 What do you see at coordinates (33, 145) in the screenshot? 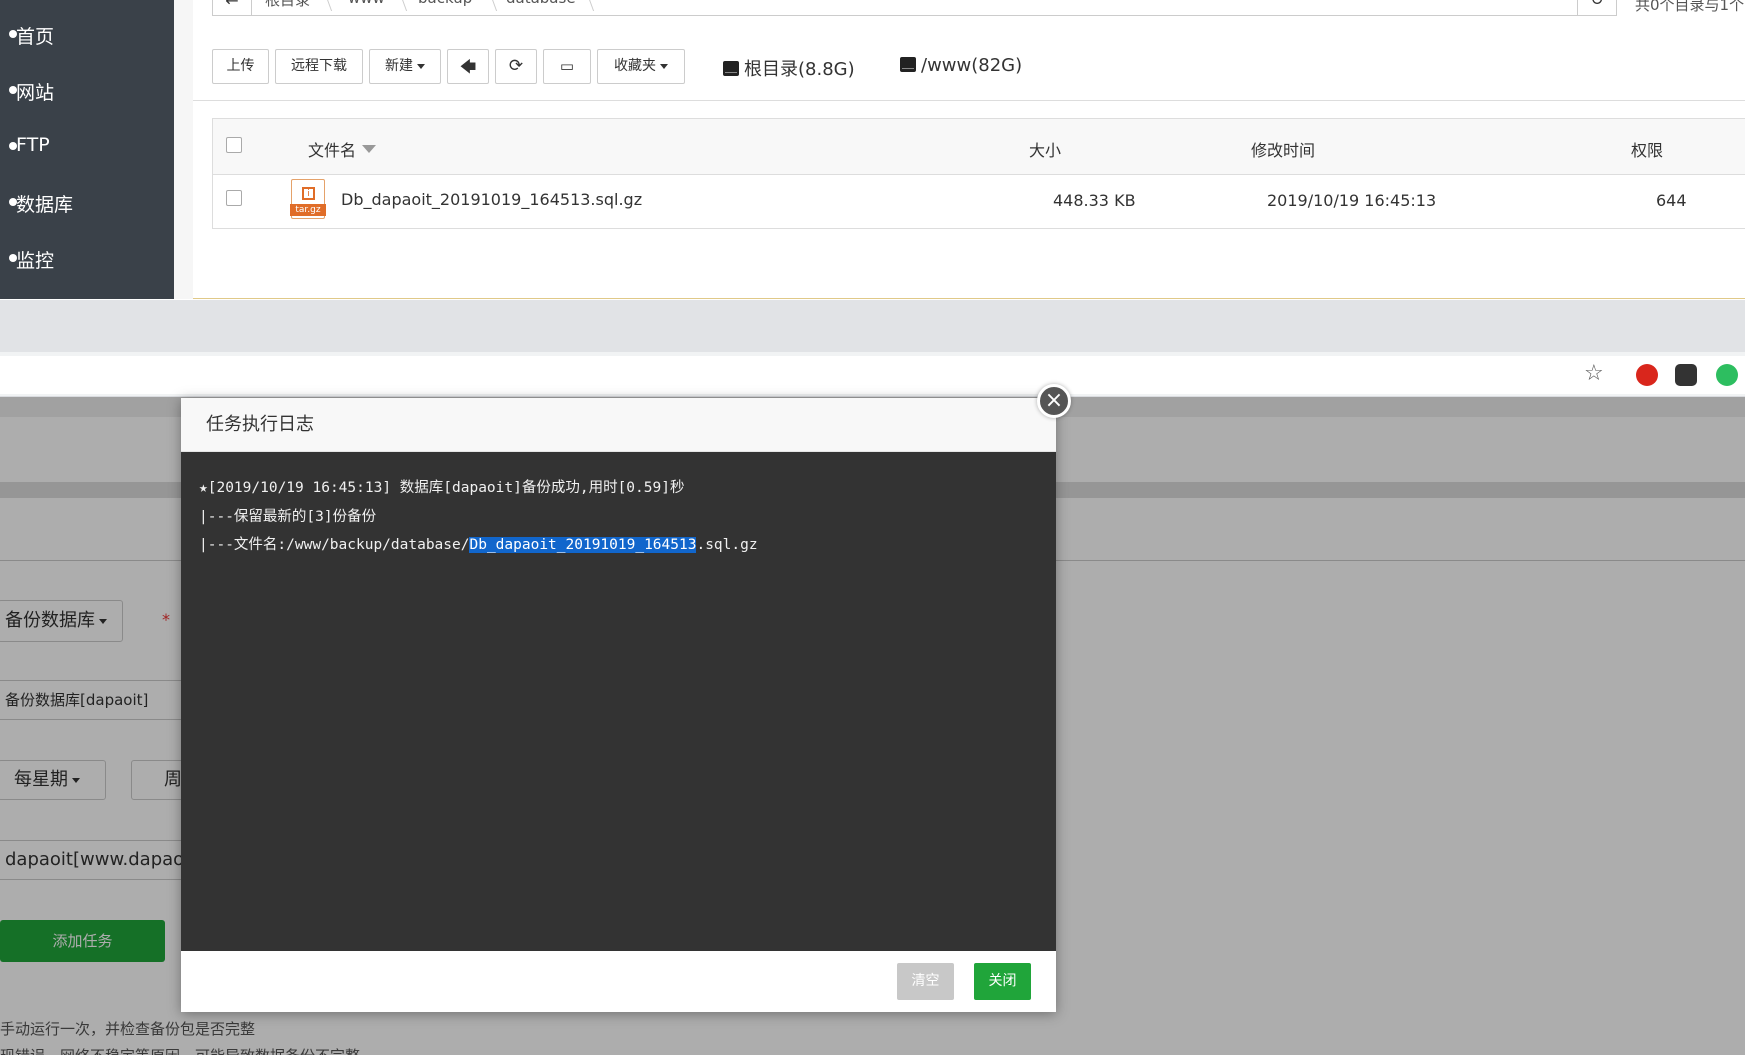
I see `sidebar-item-label: FTP` at bounding box center [33, 145].